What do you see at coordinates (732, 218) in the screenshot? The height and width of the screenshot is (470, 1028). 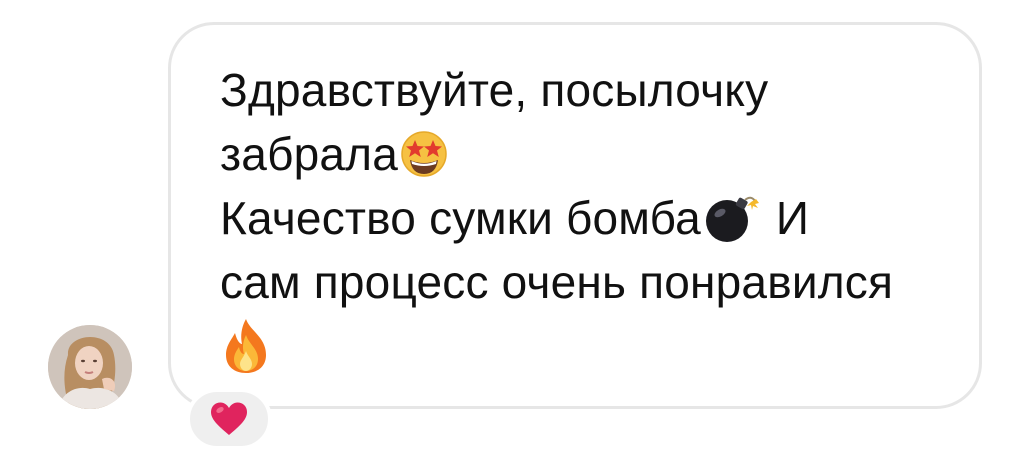 I see `bomb-emoji-icon` at bounding box center [732, 218].